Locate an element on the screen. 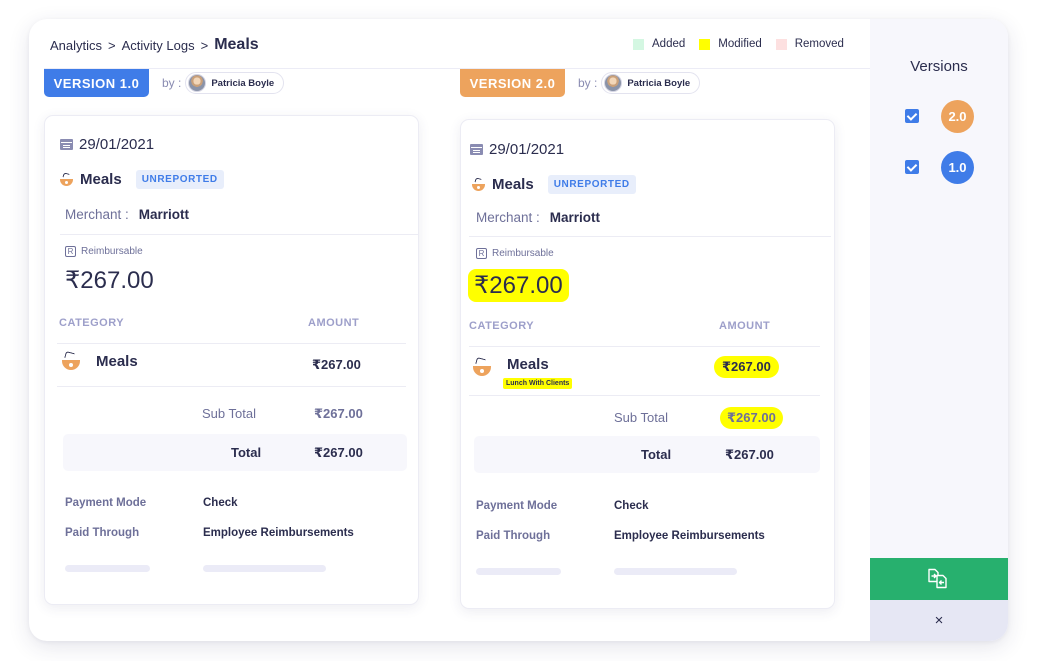  compare-button is located at coordinates (939, 579).